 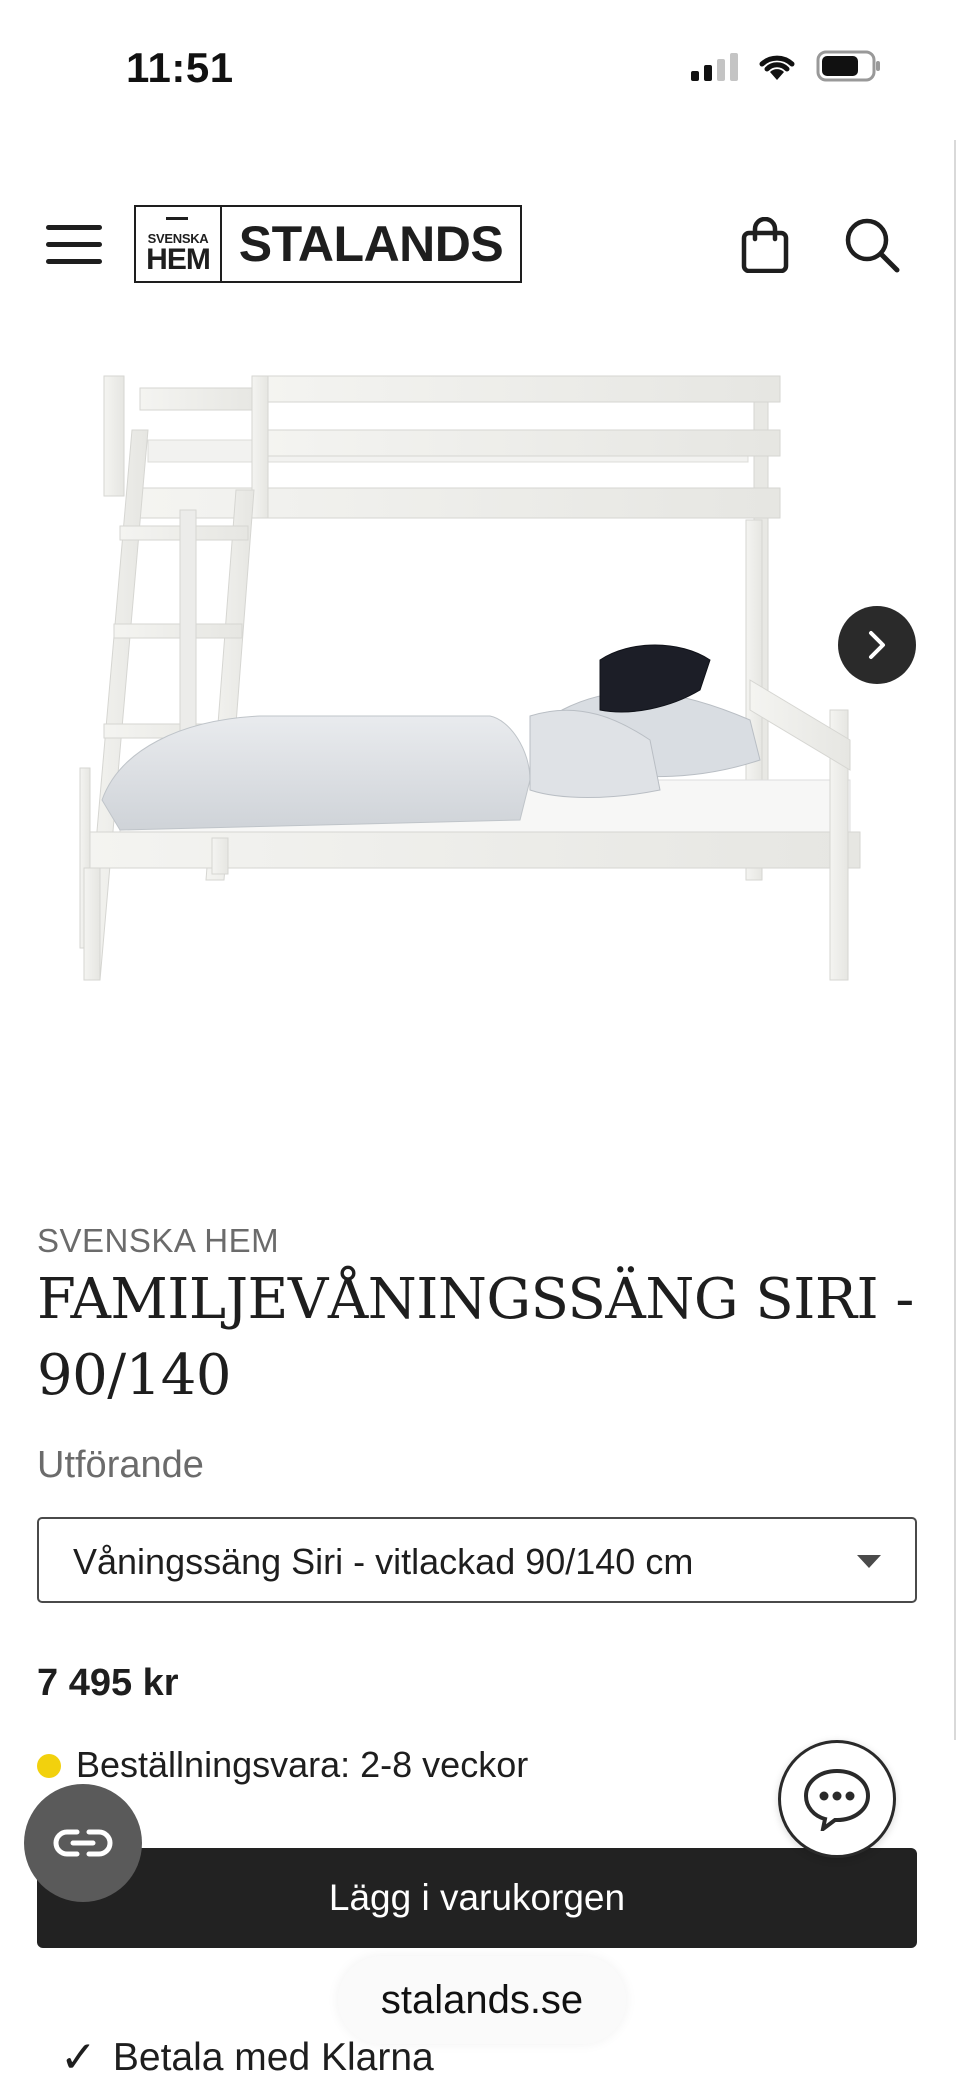 I want to click on variant-selected-value: Våningssäng Siri - vitlackad 90/140 cm, so click(x=383, y=1561).